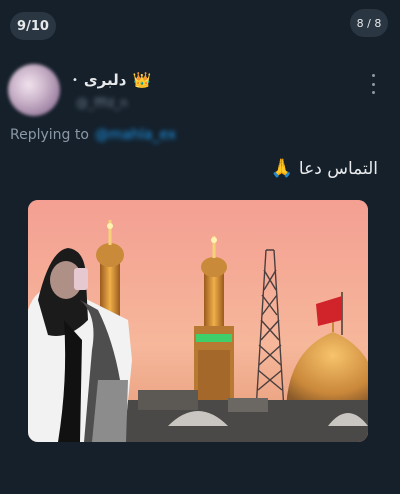 This screenshot has height=494, width=400. Describe the element at coordinates (93, 135) in the screenshot. I see `replying-to-row: Replying to @mahla_ex` at that location.